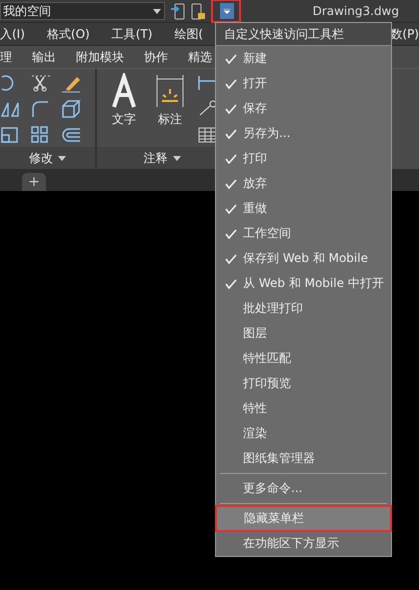  What do you see at coordinates (303, 83) in the screenshot?
I see `menu-item: 打开` at bounding box center [303, 83].